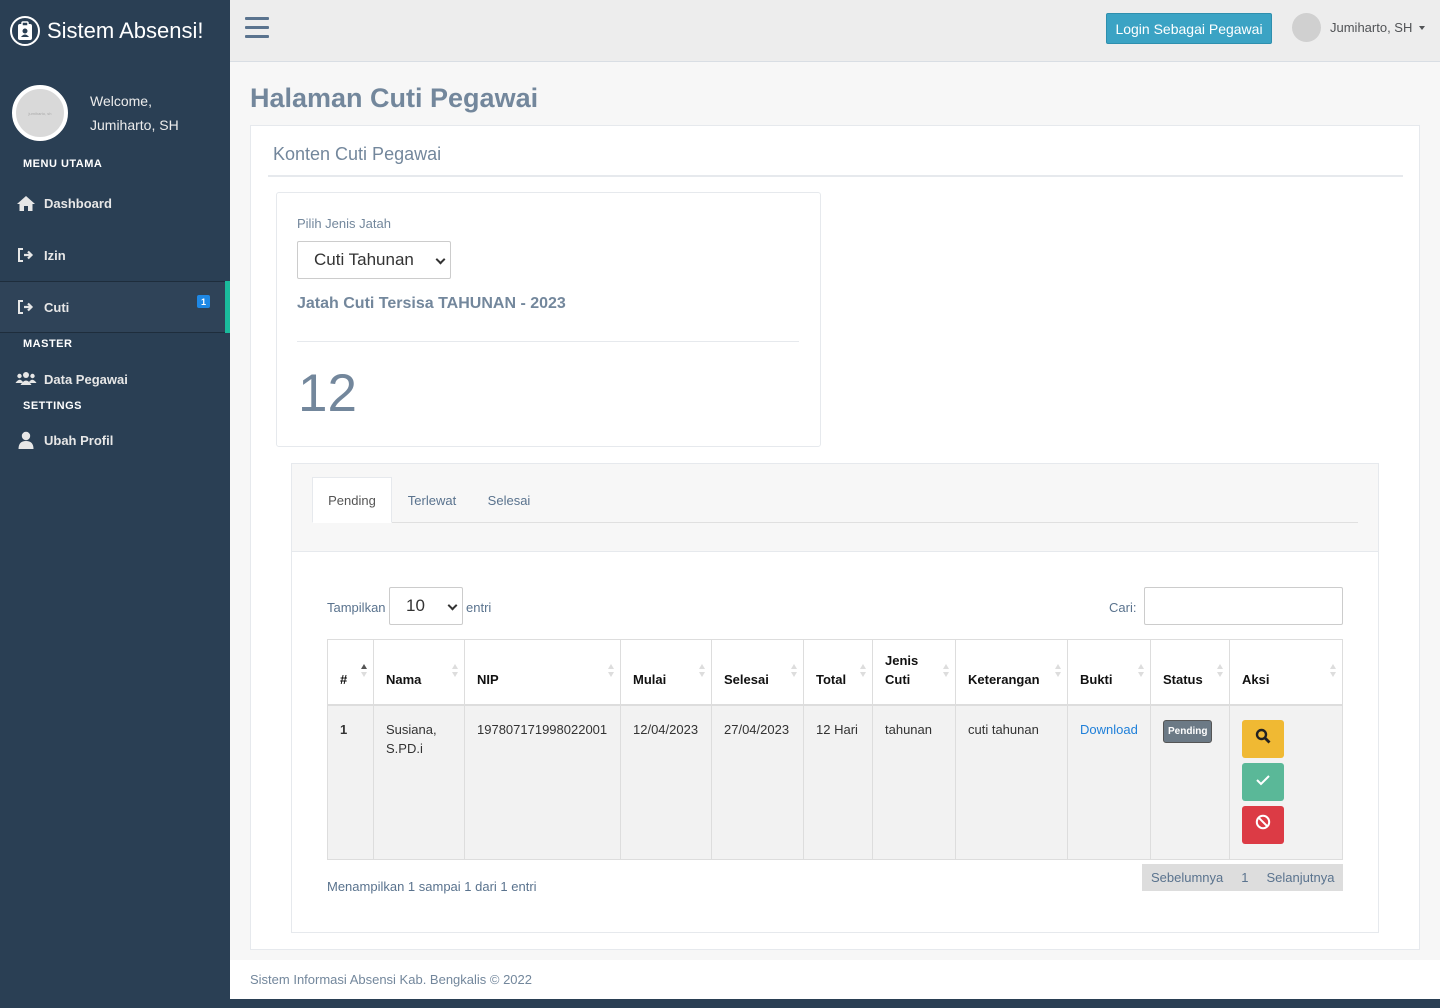 The image size is (1440, 1008). I want to click on cell-status: Pending, so click(1190, 782).